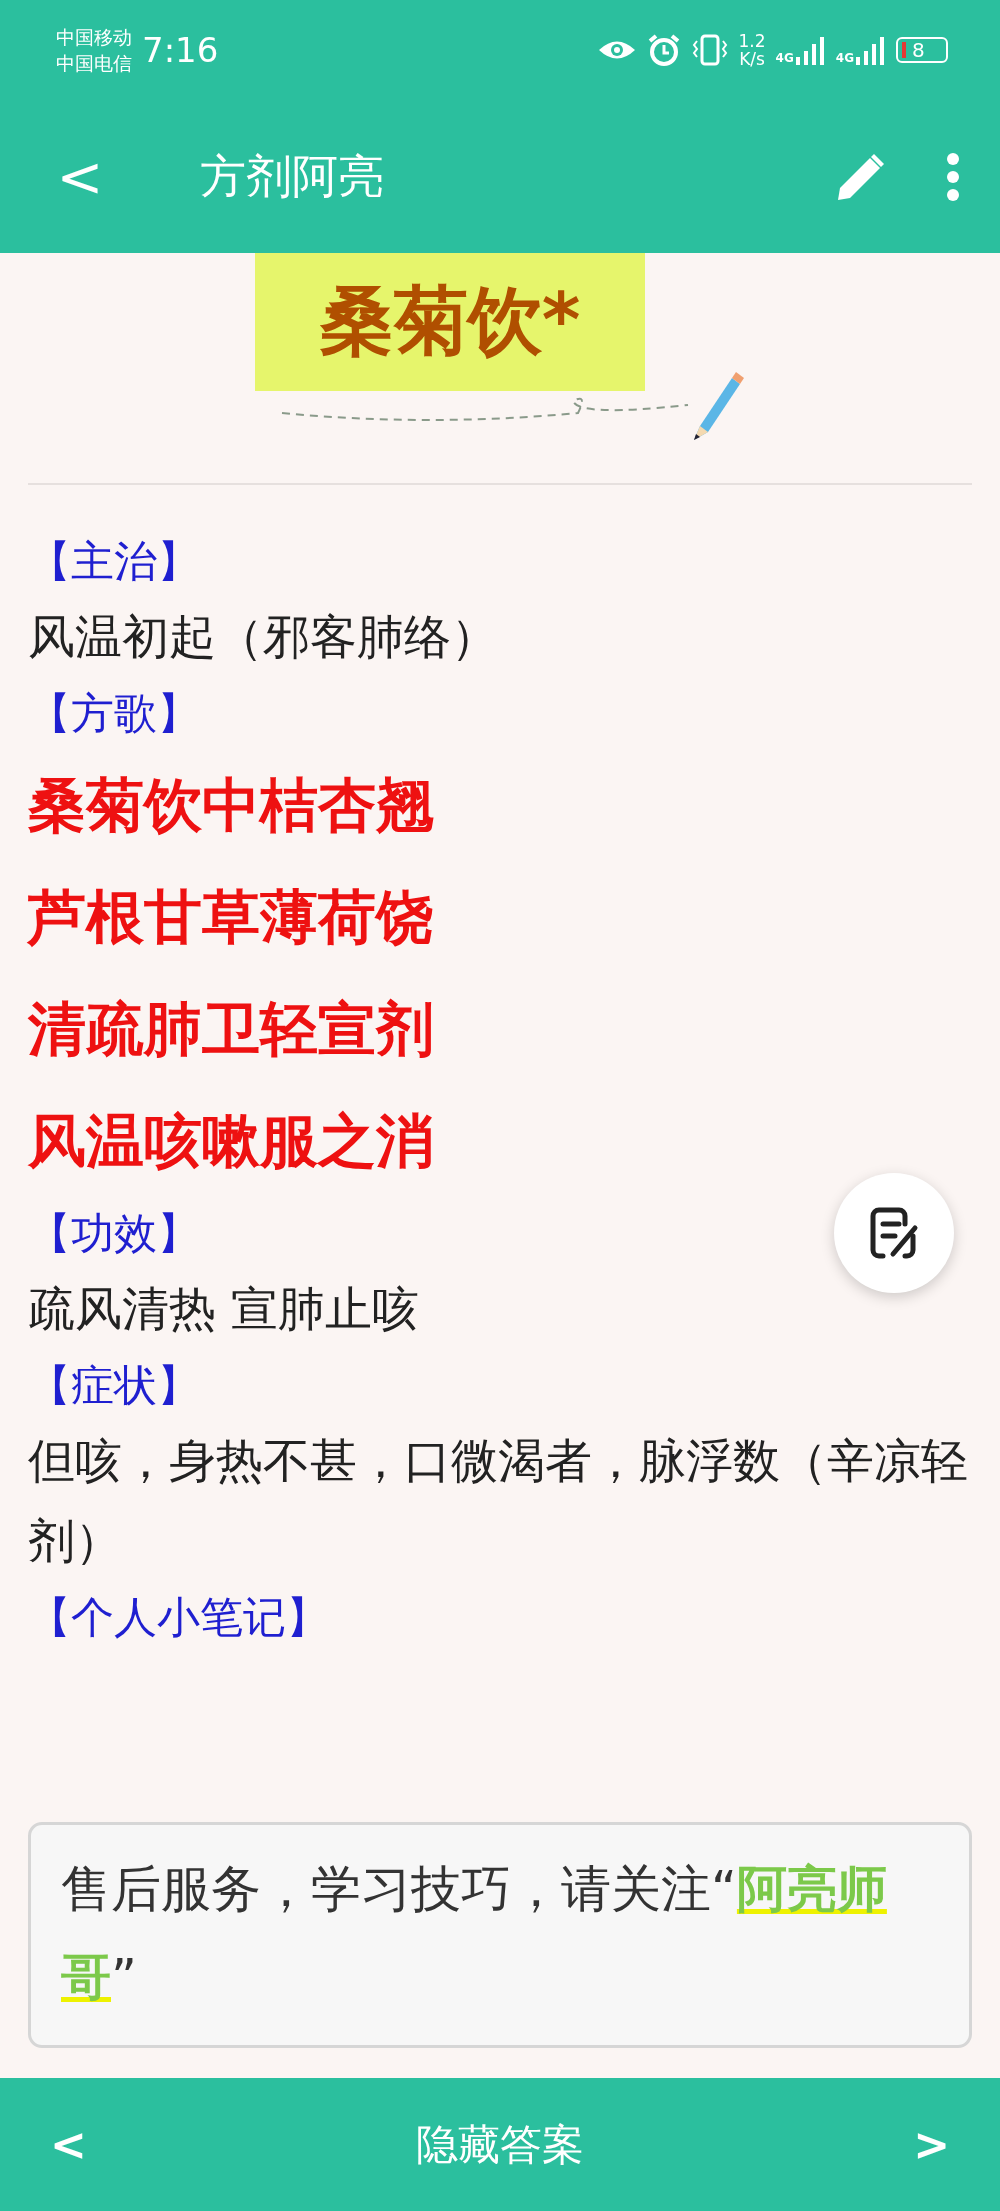 The image size is (1000, 2211). I want to click on section-heading: 【症状】, so click(114, 1385).